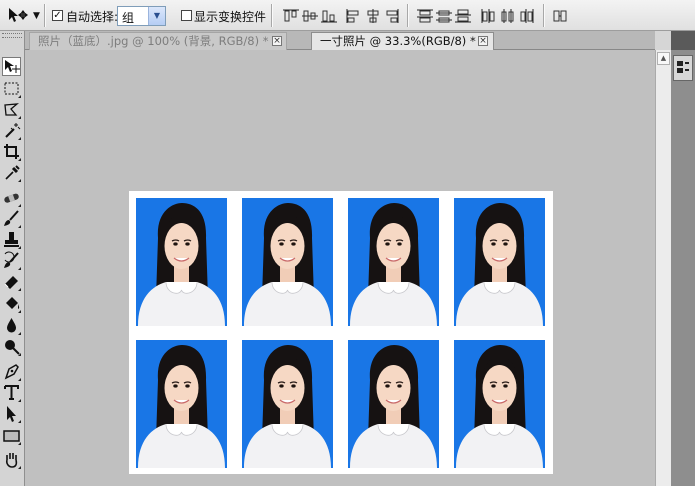  Describe the element at coordinates (11, 413) in the screenshot. I see `path-selection-tool` at that location.